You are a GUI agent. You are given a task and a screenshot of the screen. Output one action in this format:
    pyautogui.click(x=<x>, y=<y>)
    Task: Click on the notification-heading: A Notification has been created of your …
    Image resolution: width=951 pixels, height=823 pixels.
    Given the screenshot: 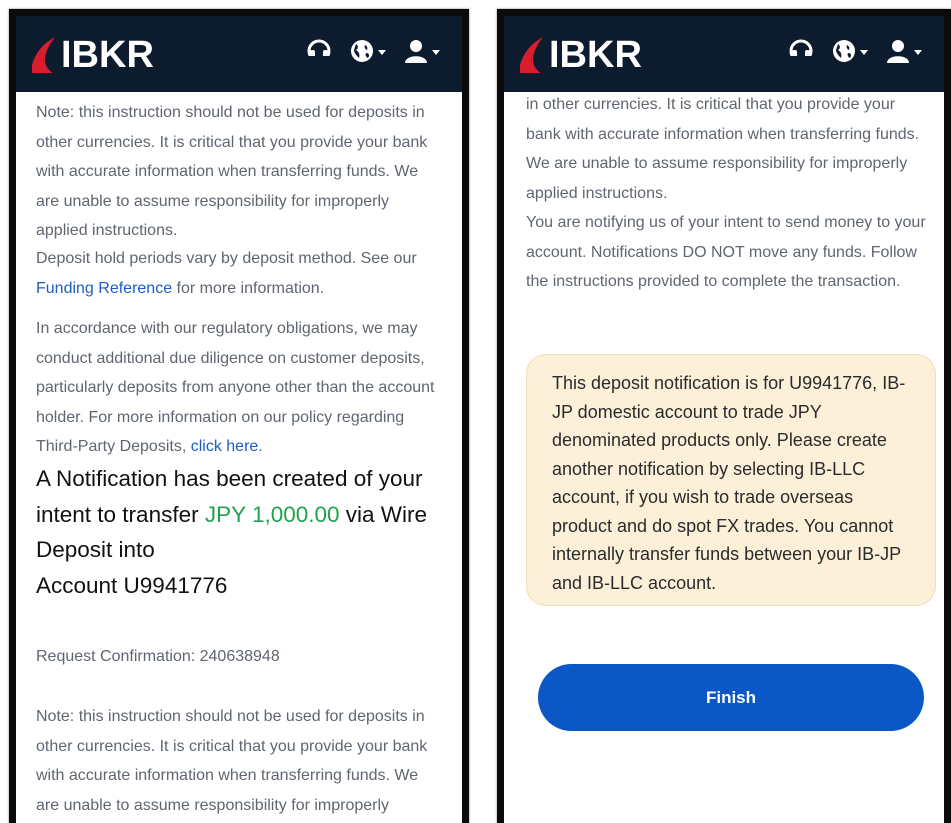 What is the action you would take?
    pyautogui.click(x=232, y=532)
    